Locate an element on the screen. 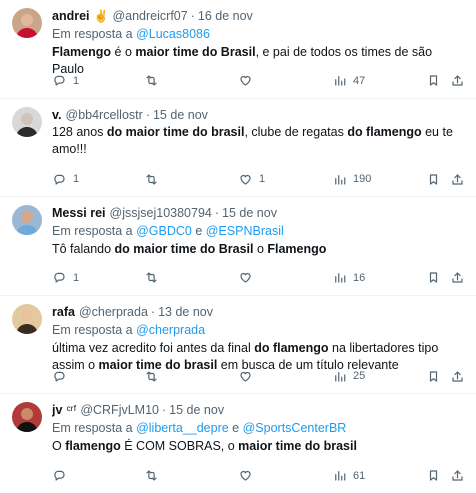  user-handle: @jssjsej10380794 is located at coordinates (161, 213).